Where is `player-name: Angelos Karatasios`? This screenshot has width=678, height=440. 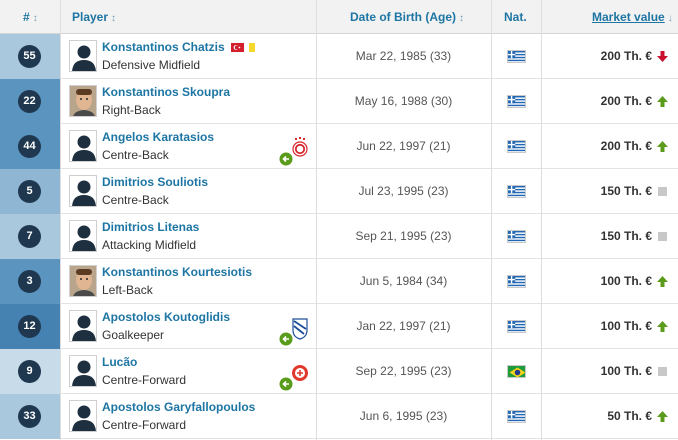
player-name: Angelos Karatasios is located at coordinates (158, 137).